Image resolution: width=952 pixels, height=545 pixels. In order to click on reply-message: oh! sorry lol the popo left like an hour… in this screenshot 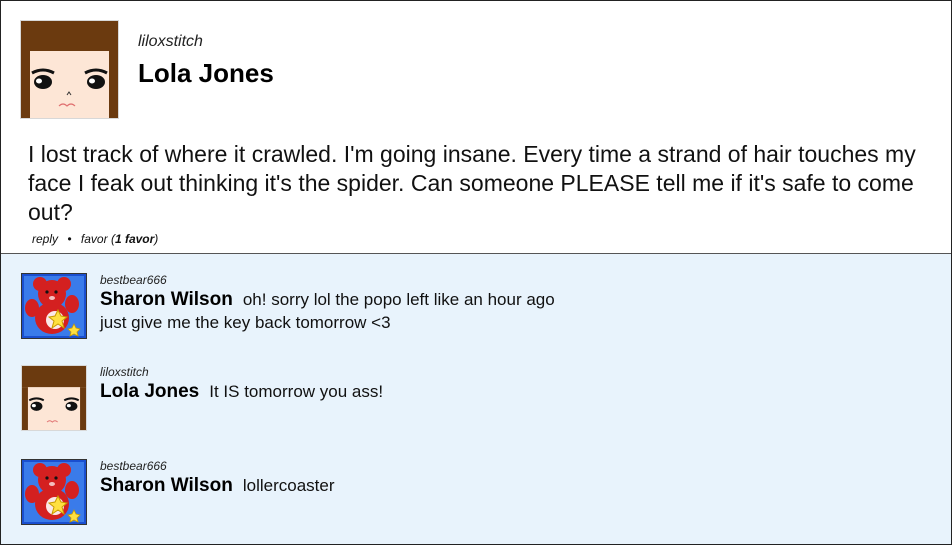, I will do `click(398, 299)`.